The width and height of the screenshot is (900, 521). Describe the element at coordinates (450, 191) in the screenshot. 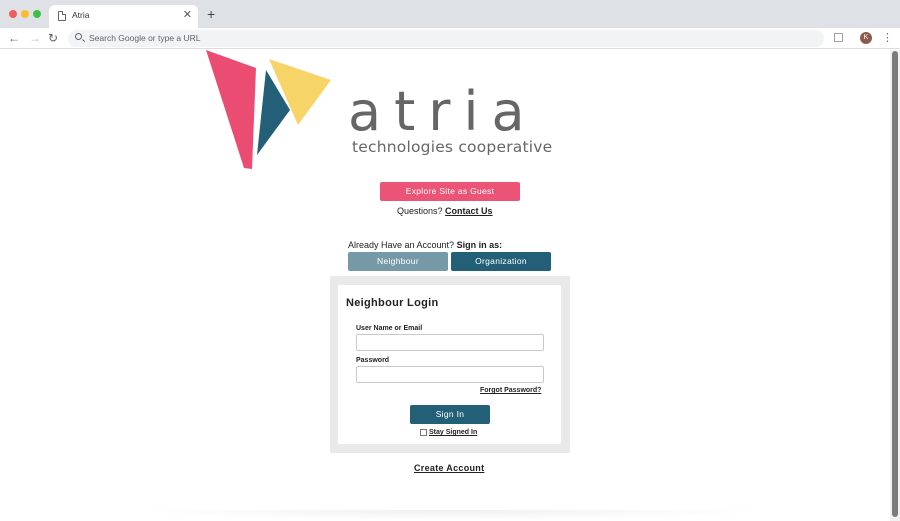

I see `explore-as-guest-button: Explore Site as Guest` at that location.